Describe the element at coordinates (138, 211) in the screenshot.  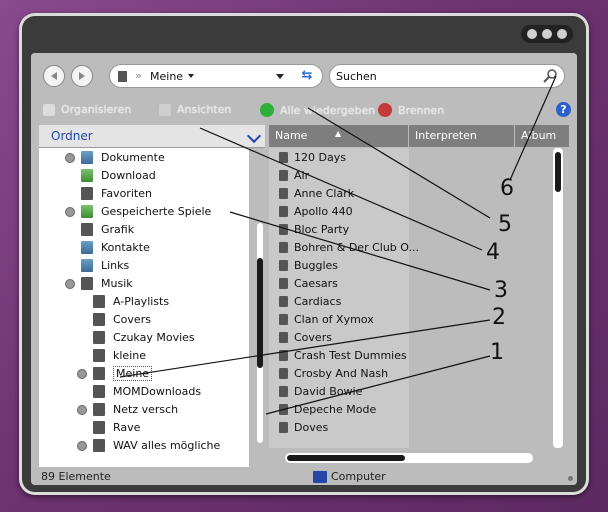
I see `tree-item-gespeicherte-spiele: Gespeicherte Spiele` at that location.